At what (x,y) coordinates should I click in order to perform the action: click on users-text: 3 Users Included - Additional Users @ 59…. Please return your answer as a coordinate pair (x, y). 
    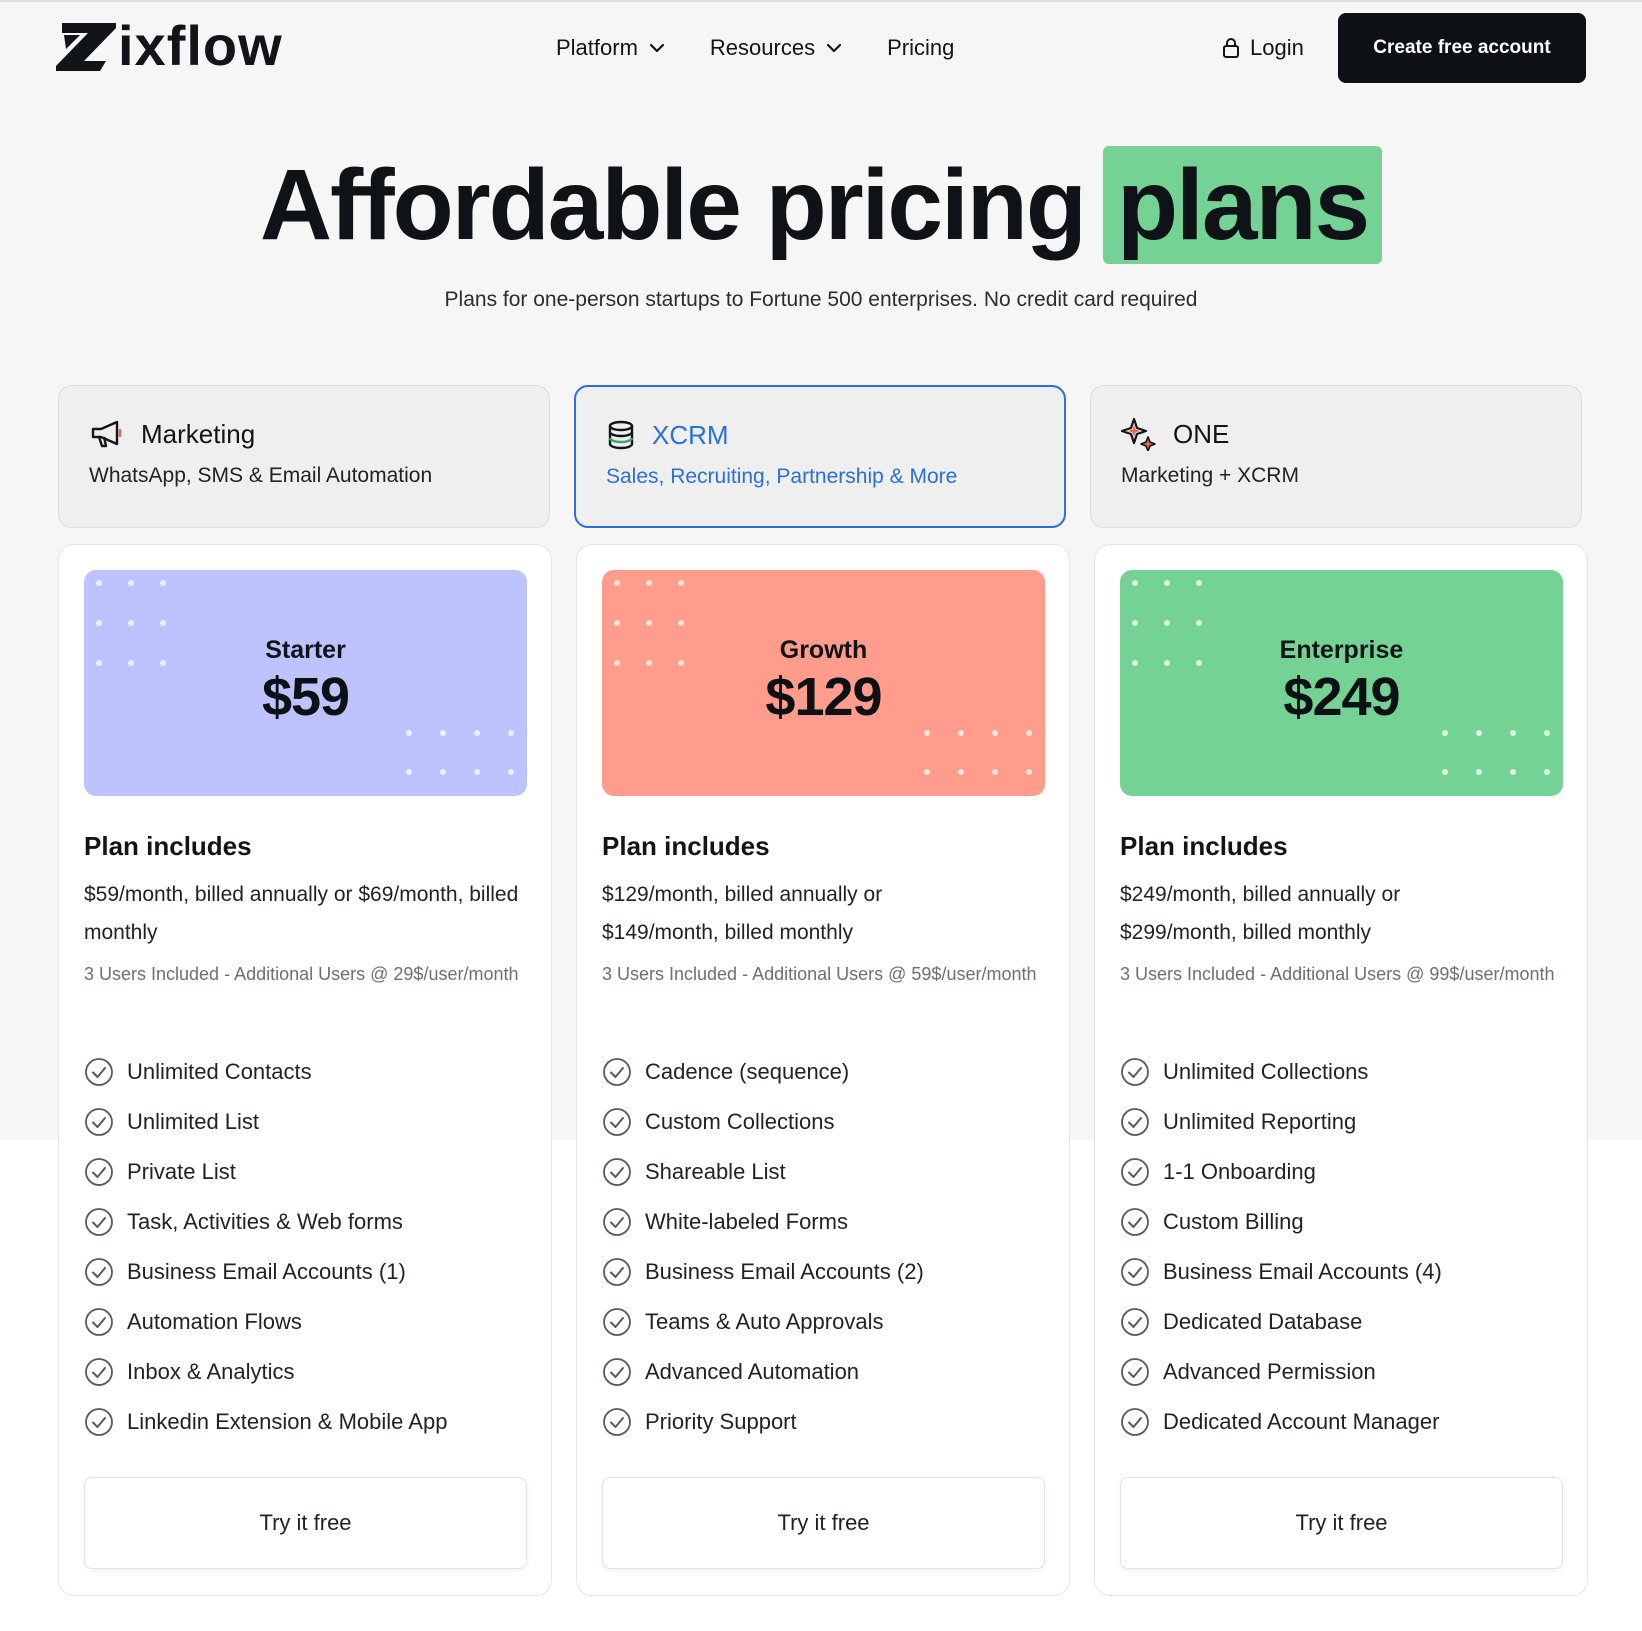
    Looking at the image, I should click on (819, 974).